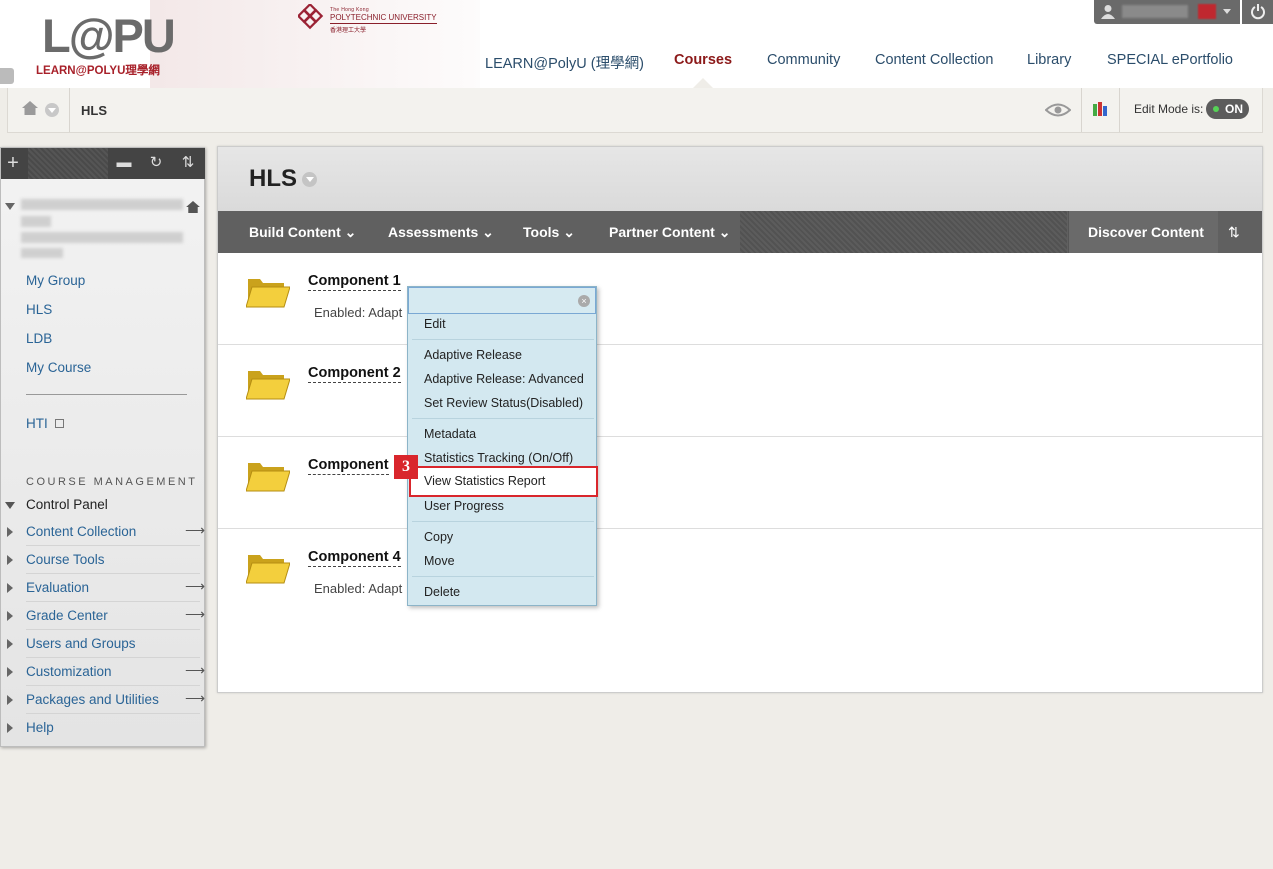 This screenshot has width=1273, height=869. What do you see at coordinates (564, 62) in the screenshot?
I see `nav-learn-polyu: LEARN@PolyU (理學網)` at bounding box center [564, 62].